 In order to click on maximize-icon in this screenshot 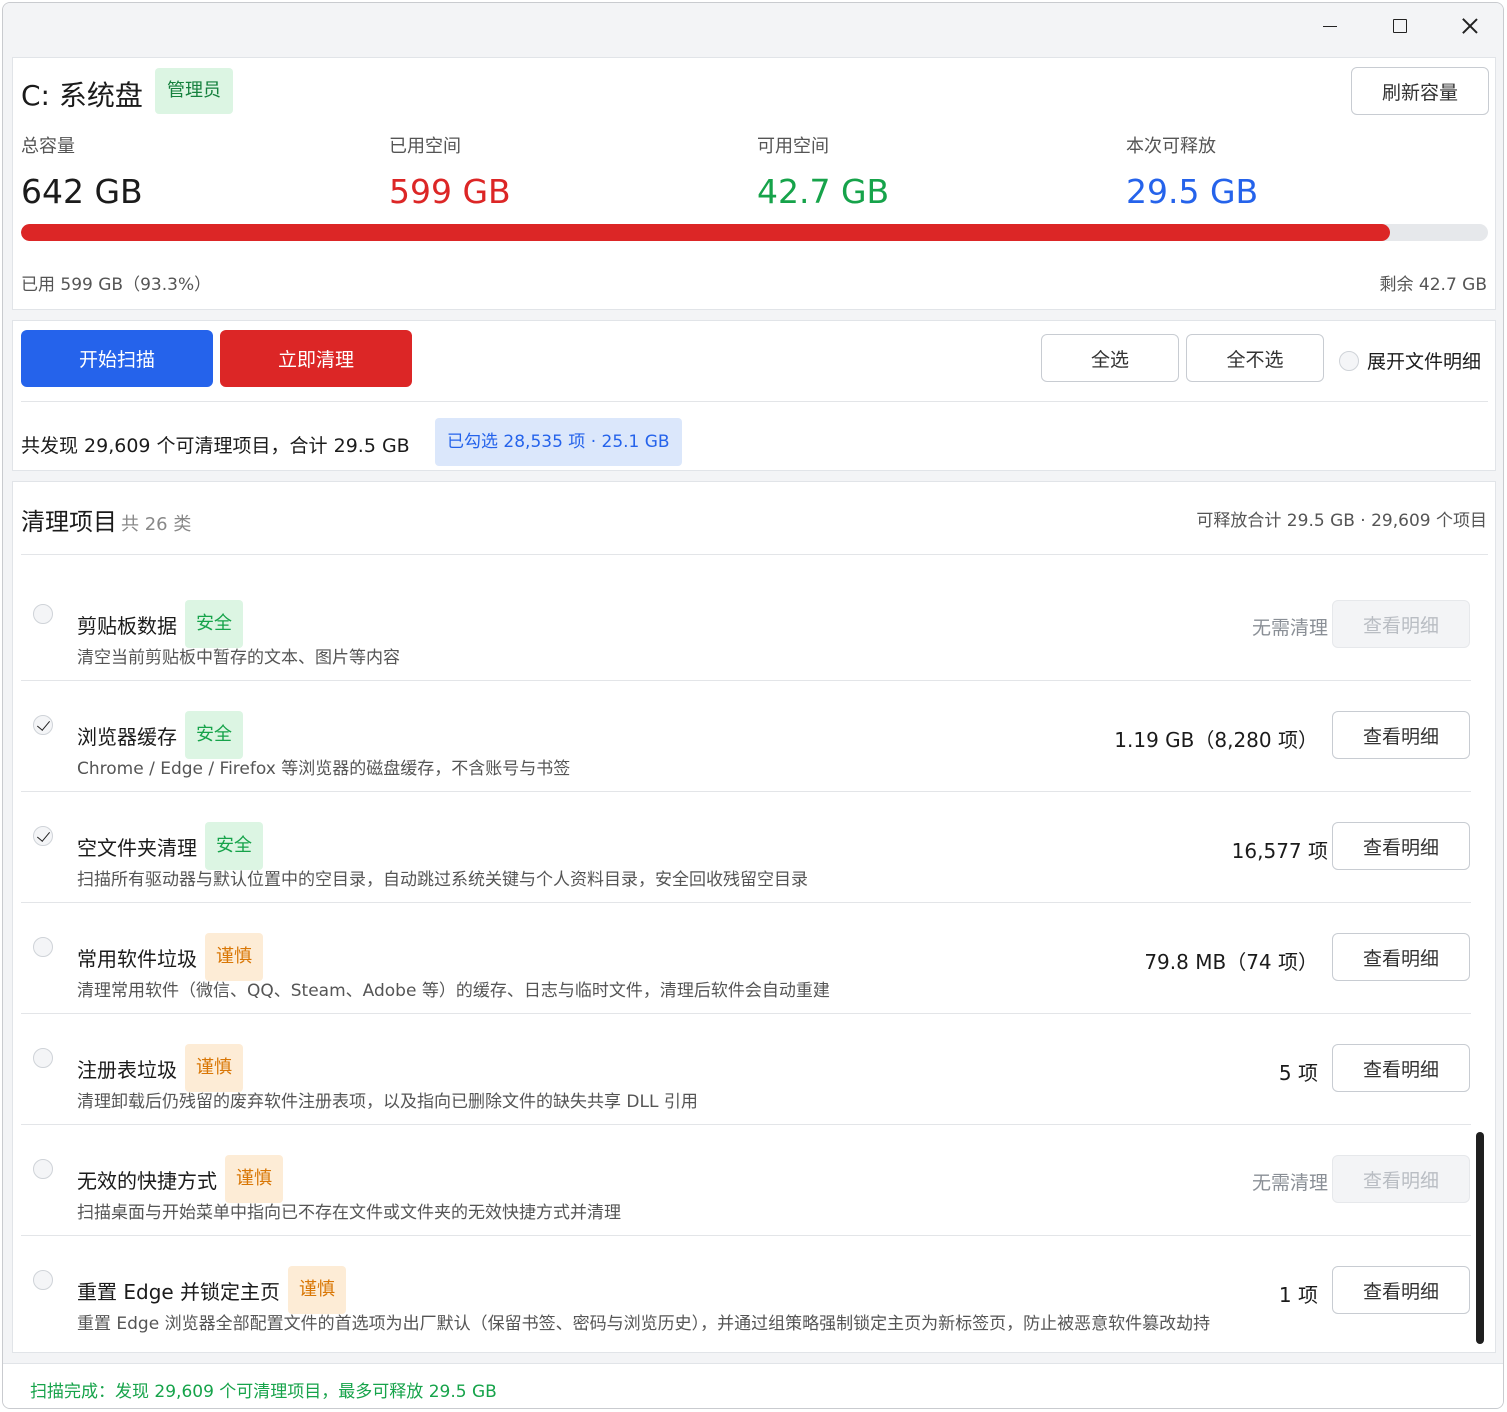, I will do `click(1400, 26)`.